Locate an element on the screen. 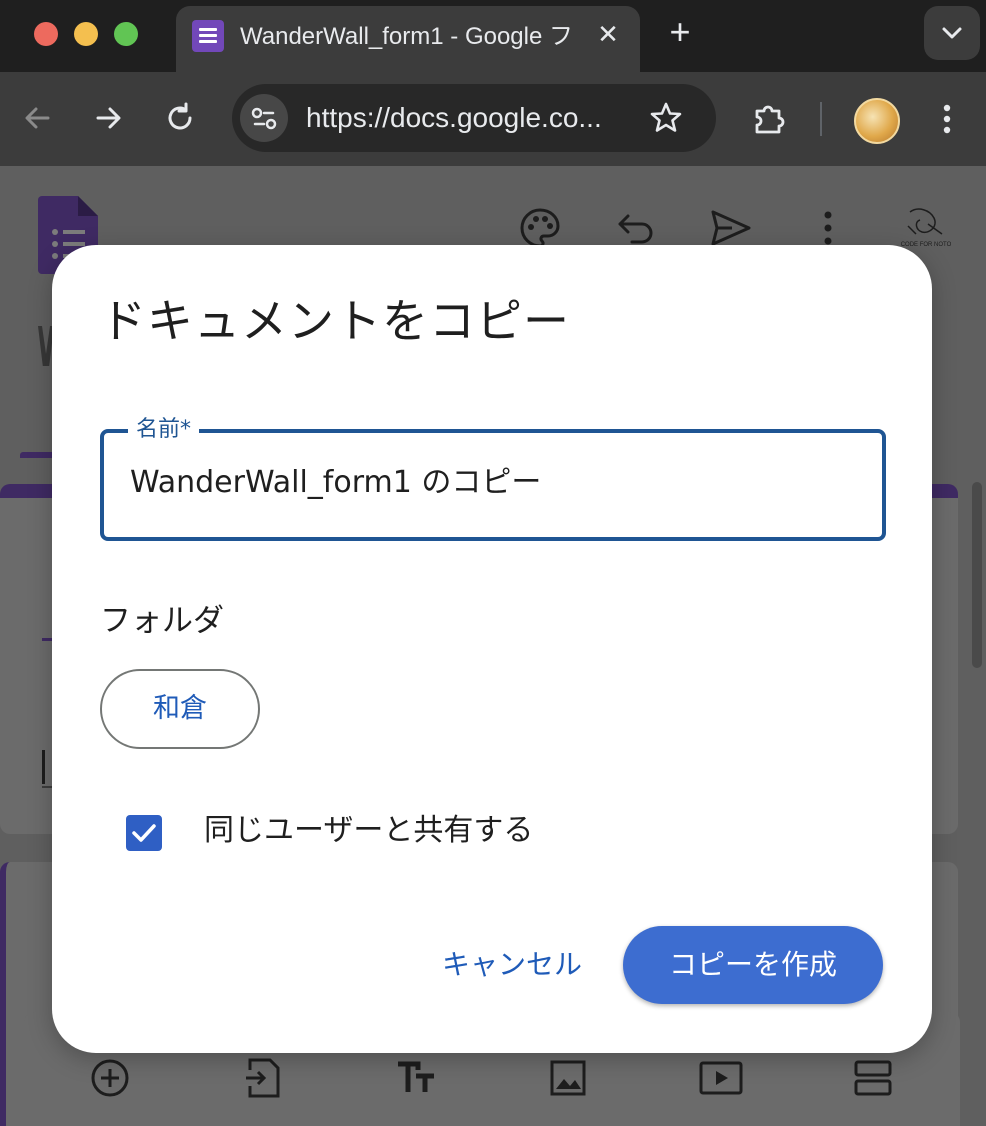  browser-tab-active: WanderWall_form1 - Google フ ✕ is located at coordinates (408, 39).